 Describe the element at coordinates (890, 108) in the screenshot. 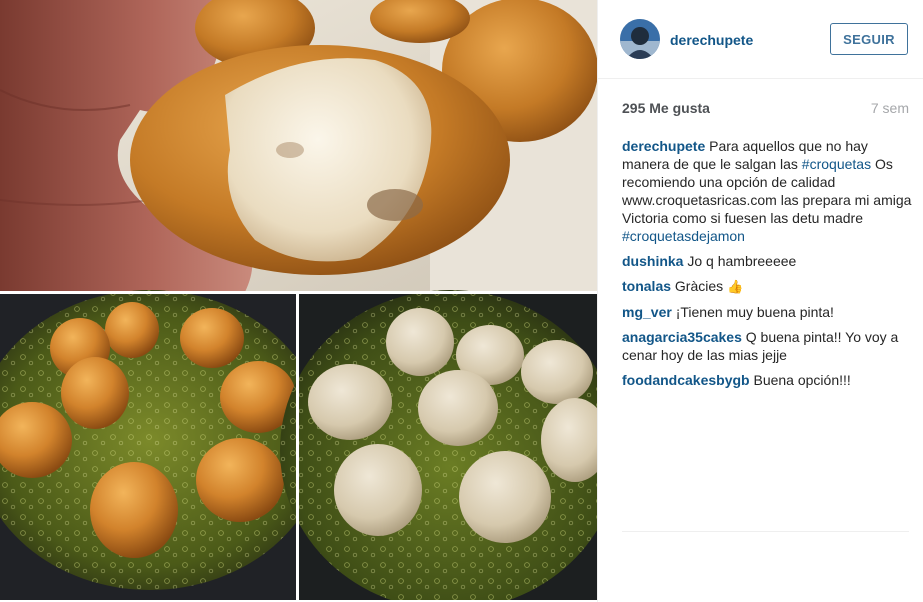

I see `post-timestamp: 7 sem` at that location.